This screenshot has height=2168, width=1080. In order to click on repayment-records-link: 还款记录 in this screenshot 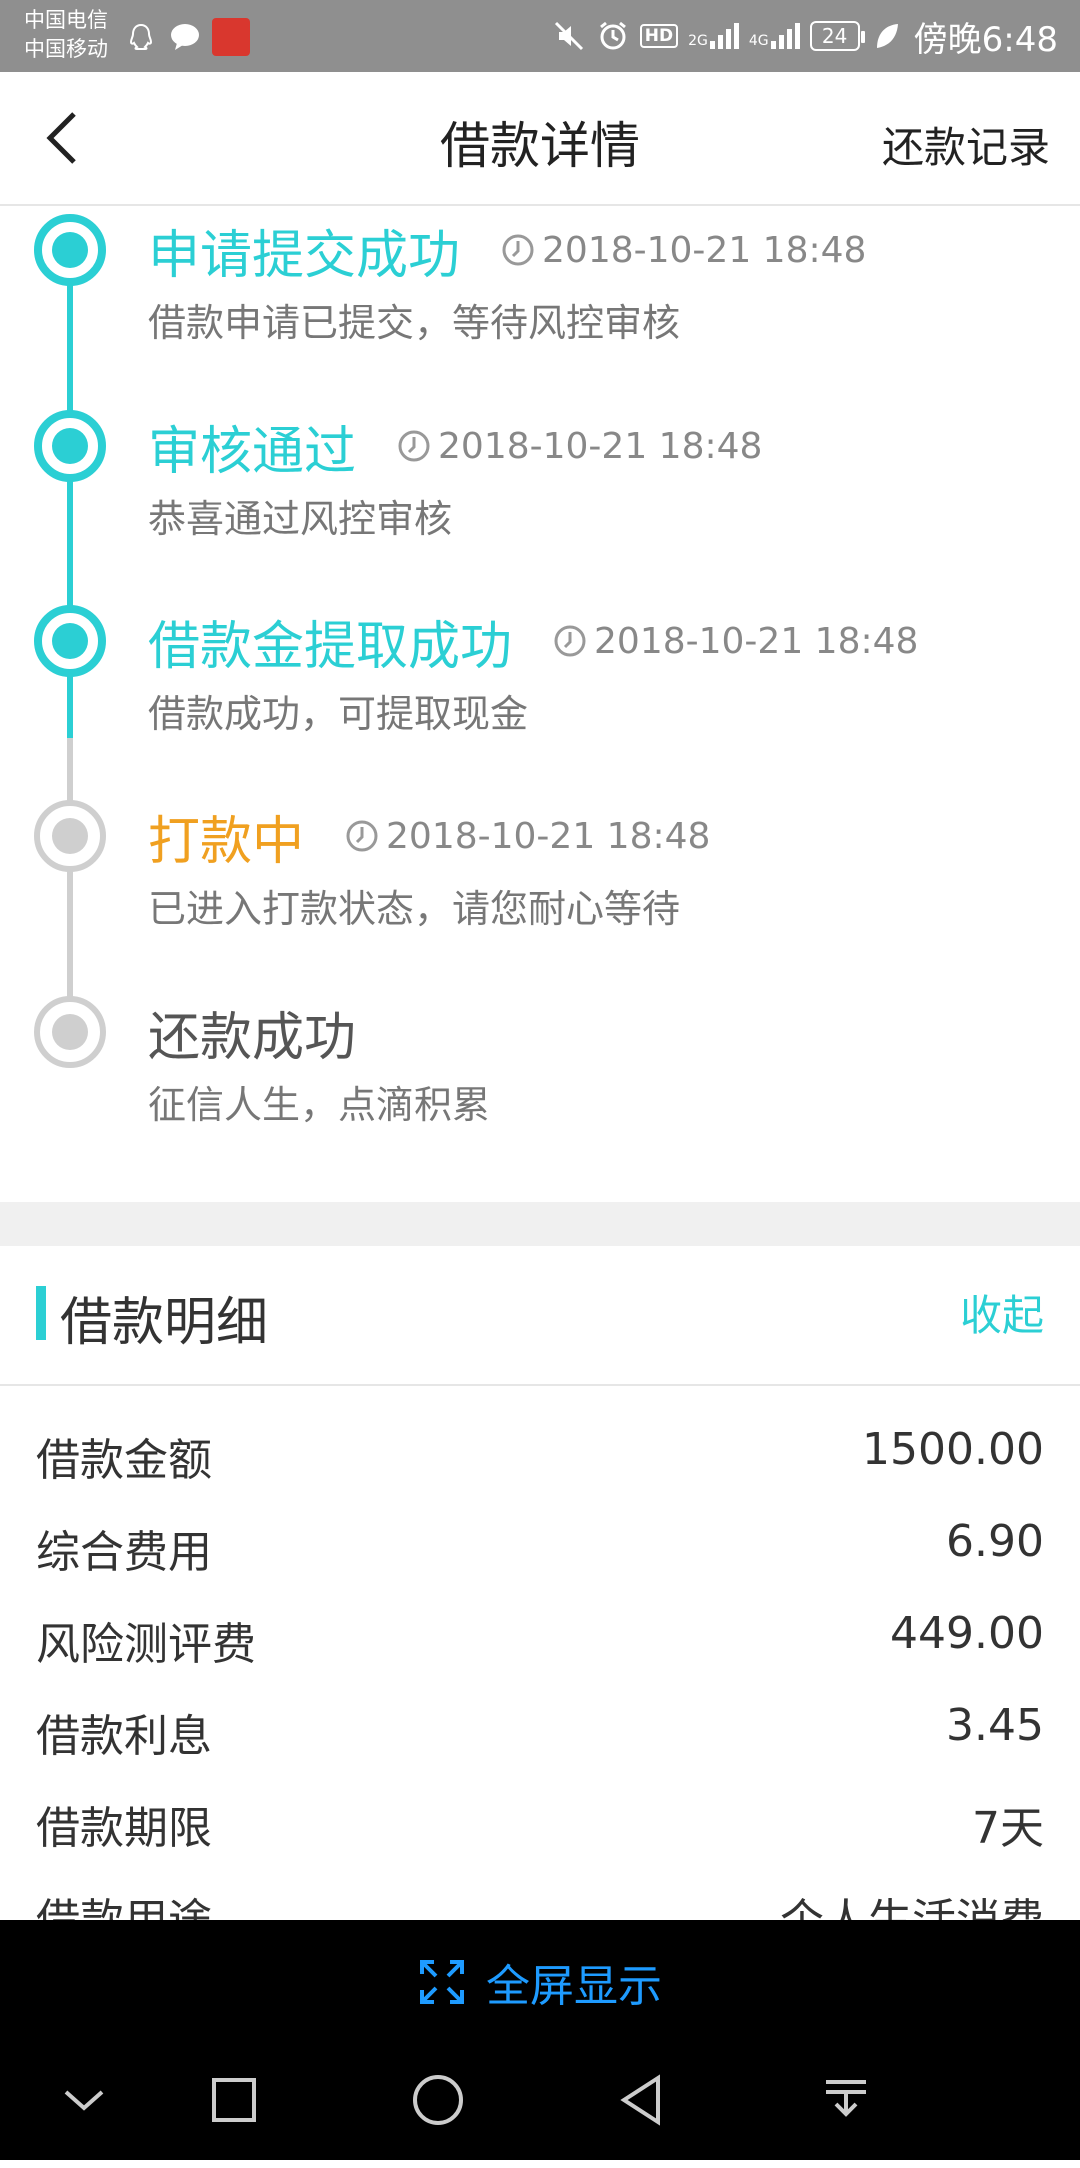, I will do `click(966, 144)`.